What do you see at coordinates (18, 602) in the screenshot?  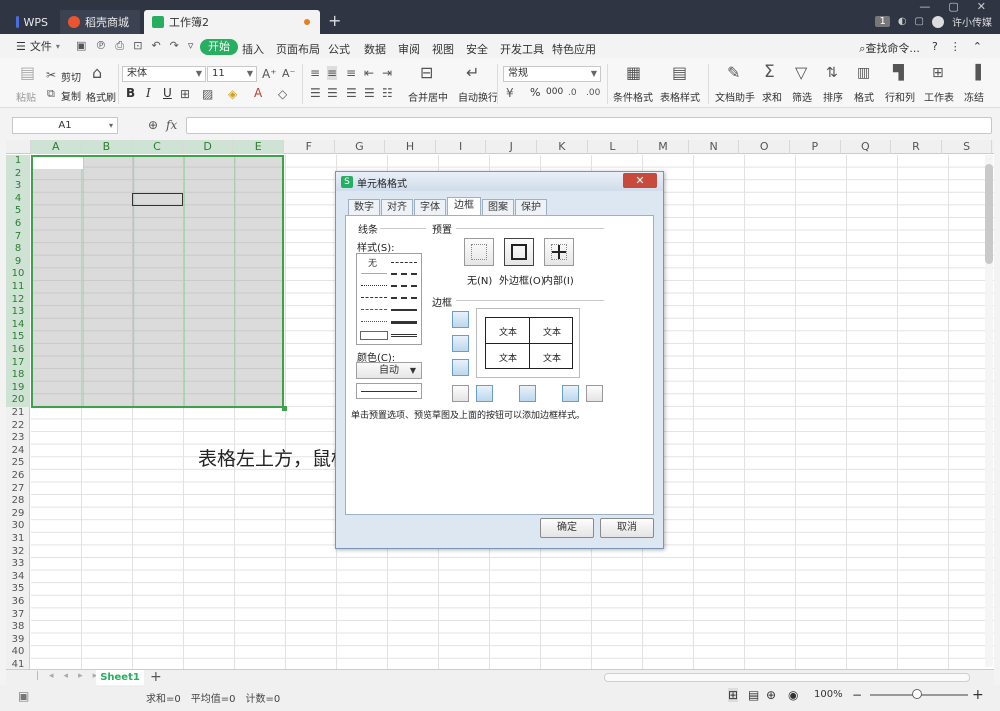 I see `row-header-36: 36` at bounding box center [18, 602].